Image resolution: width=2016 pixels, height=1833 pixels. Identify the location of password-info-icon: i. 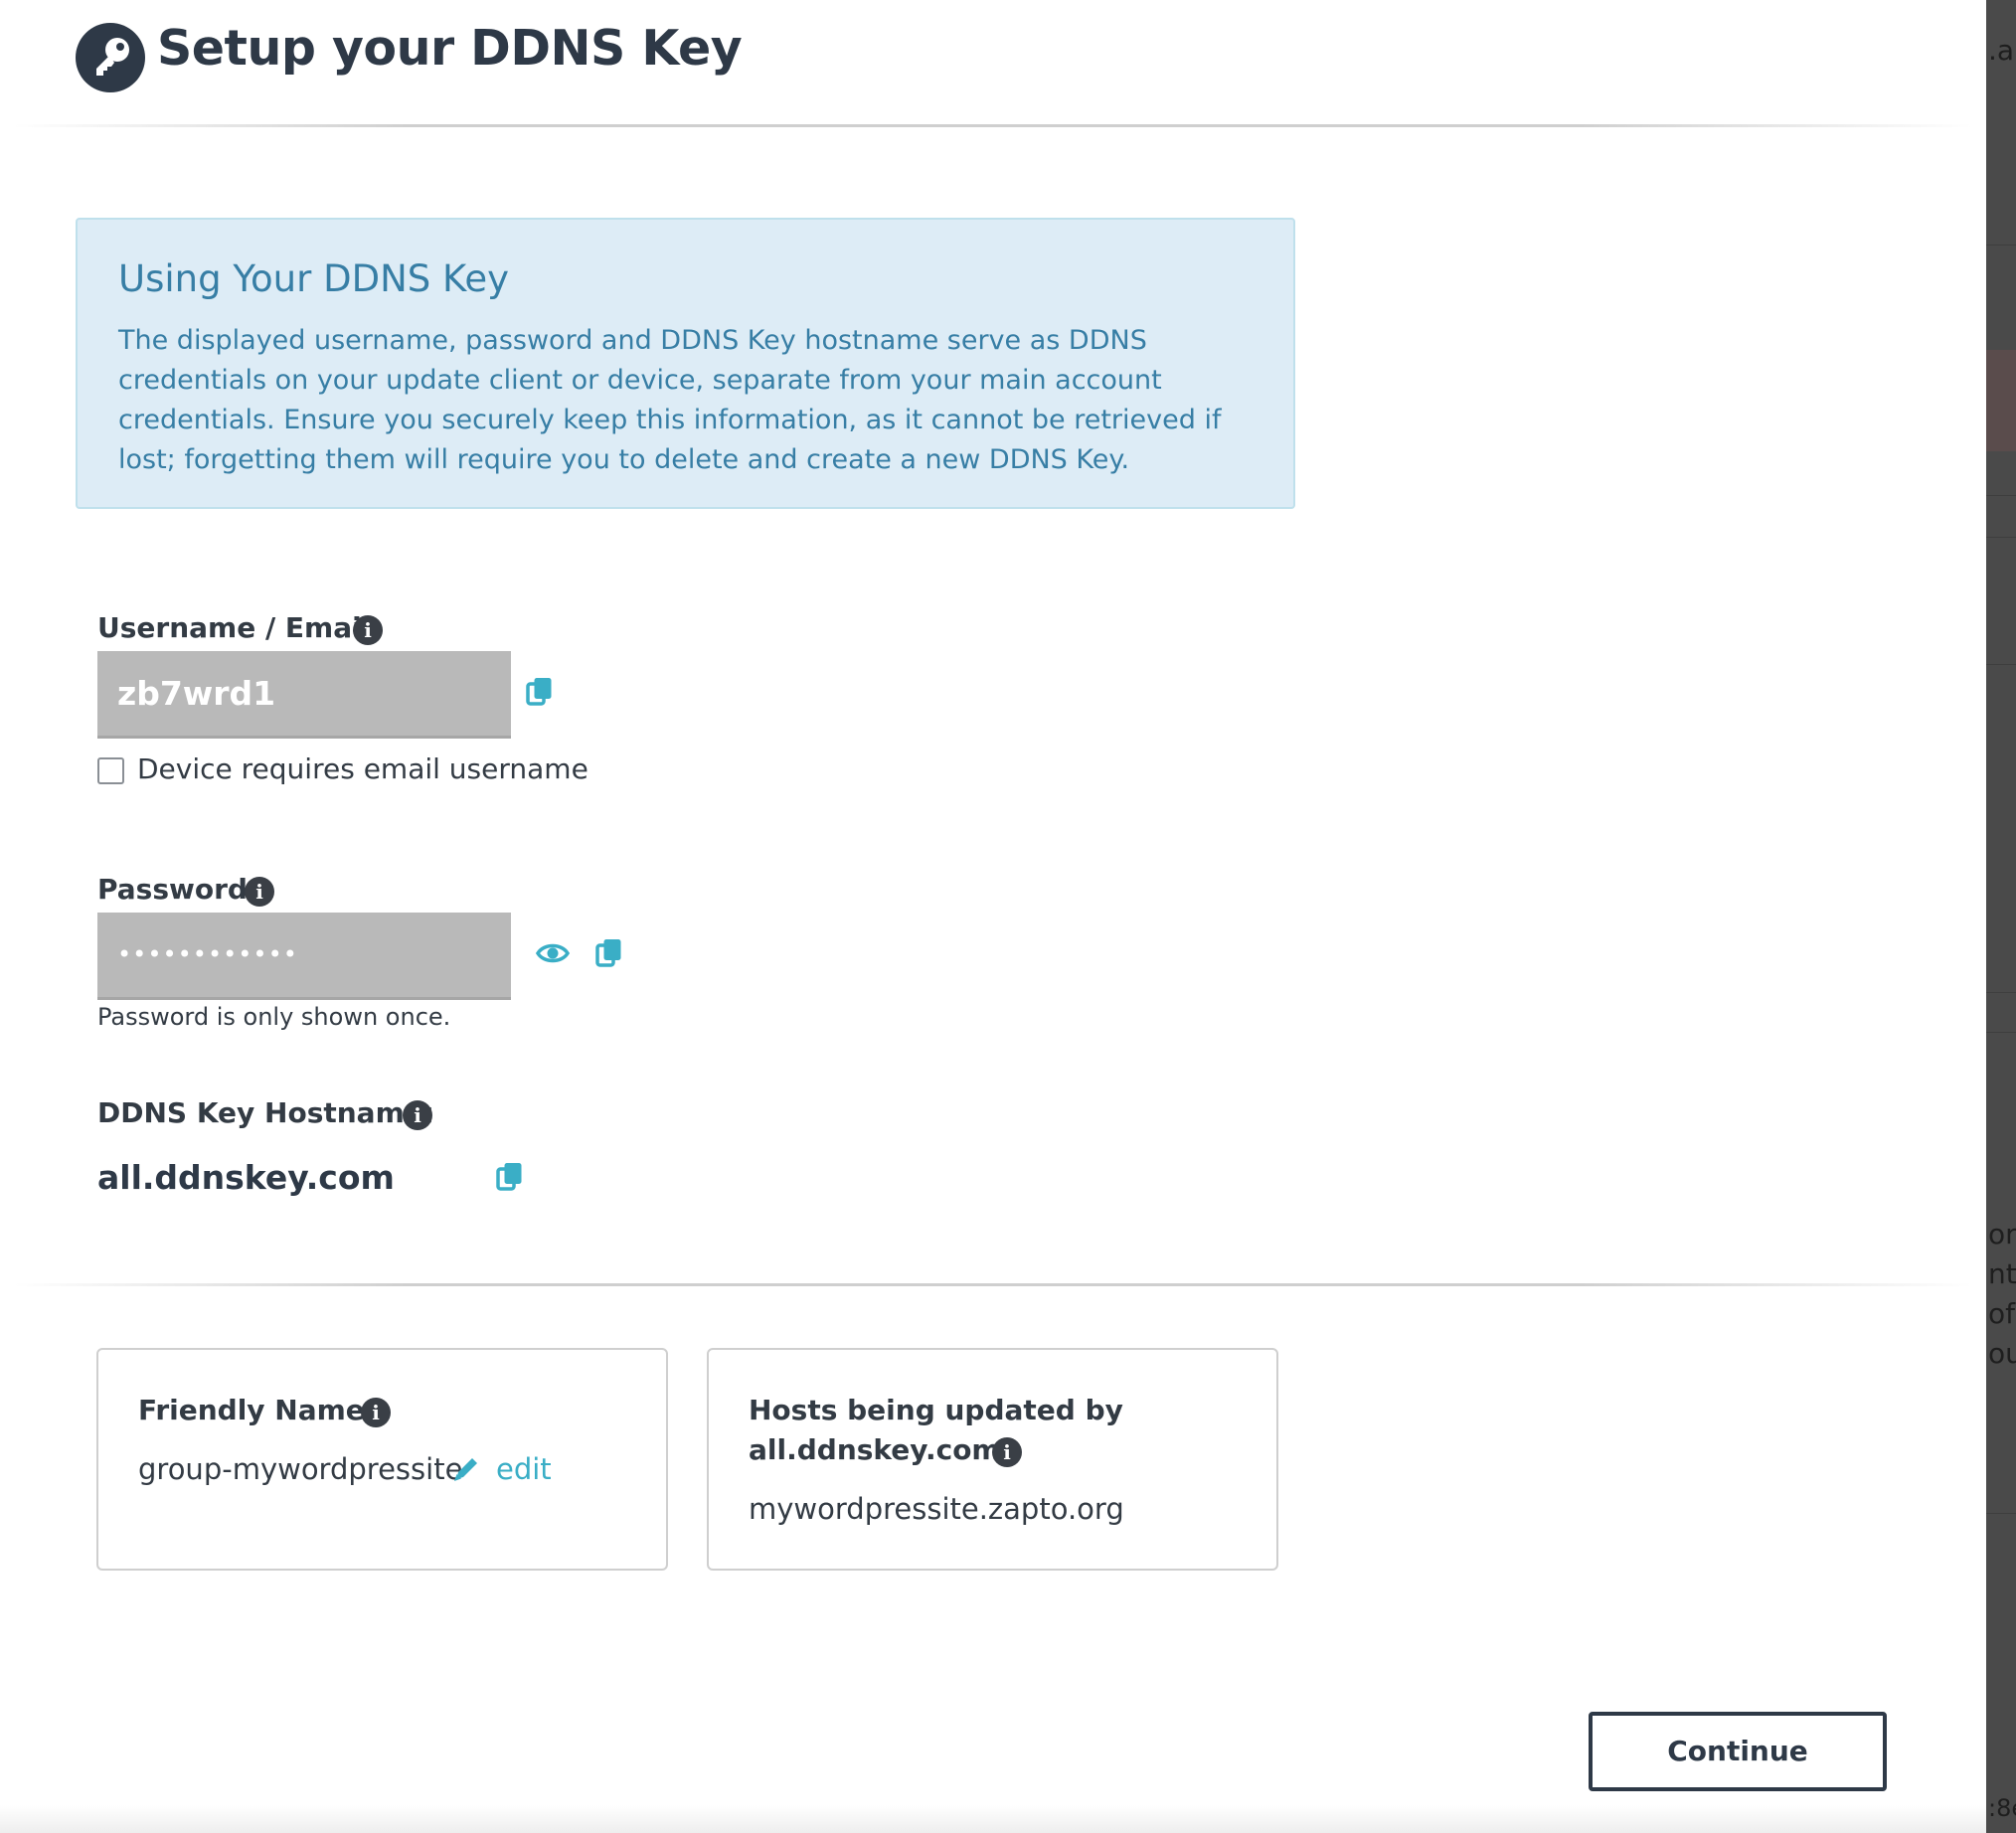
(259, 892).